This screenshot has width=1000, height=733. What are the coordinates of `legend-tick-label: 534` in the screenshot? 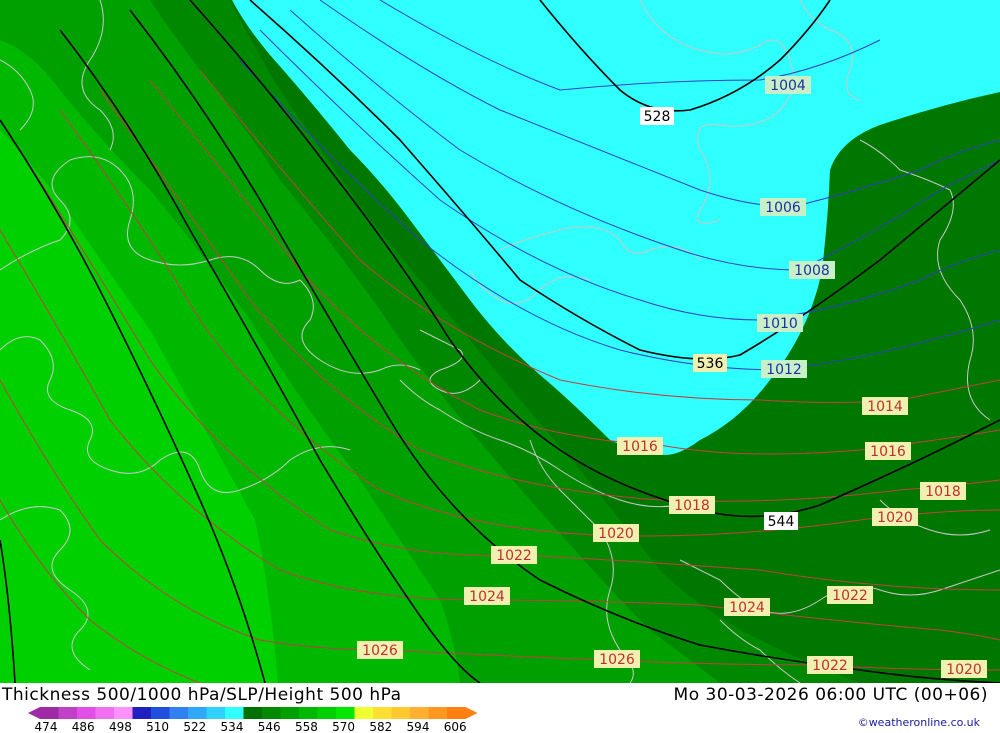 It's located at (232, 726).